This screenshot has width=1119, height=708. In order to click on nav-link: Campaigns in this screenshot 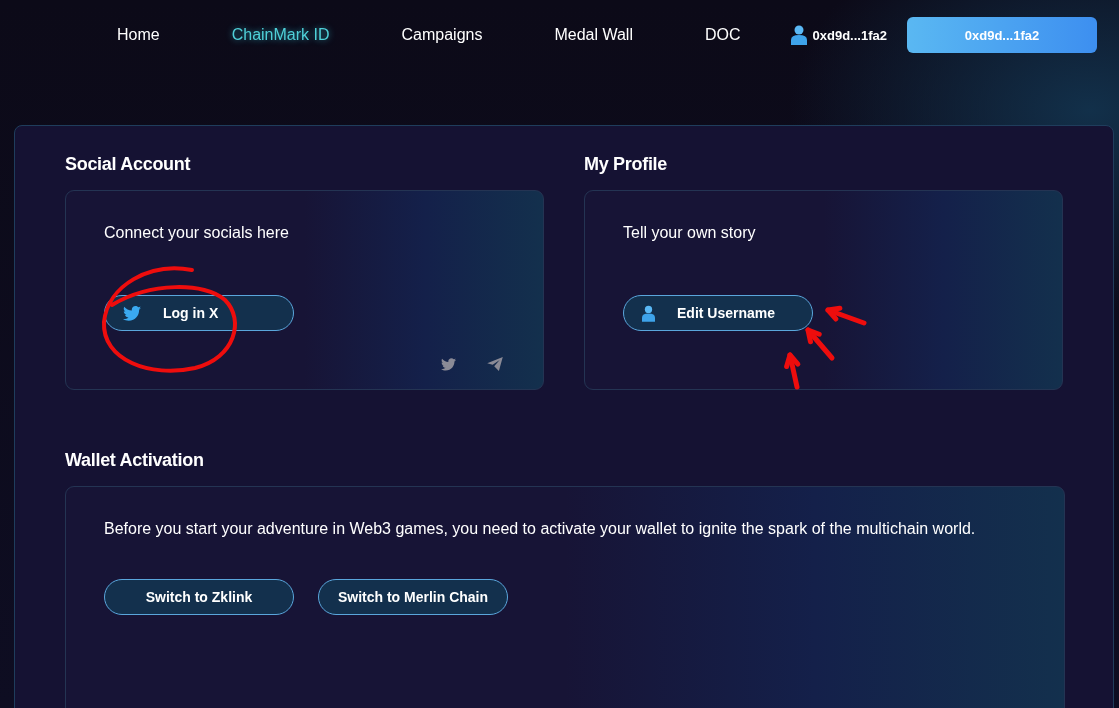, I will do `click(442, 35)`.